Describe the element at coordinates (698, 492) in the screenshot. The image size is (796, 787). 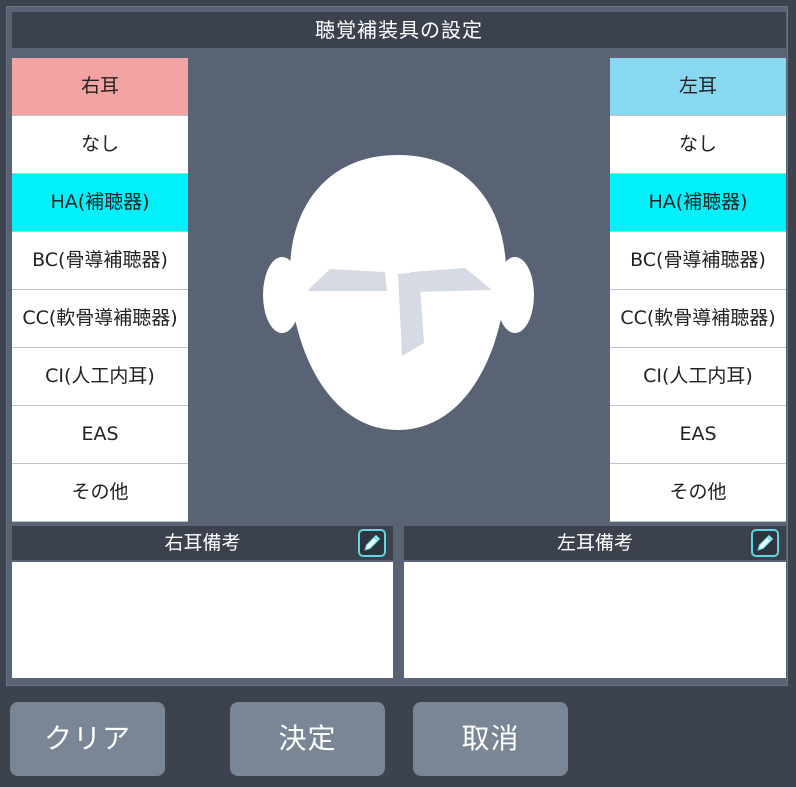
I see `left-ear-option-other: その他` at that location.